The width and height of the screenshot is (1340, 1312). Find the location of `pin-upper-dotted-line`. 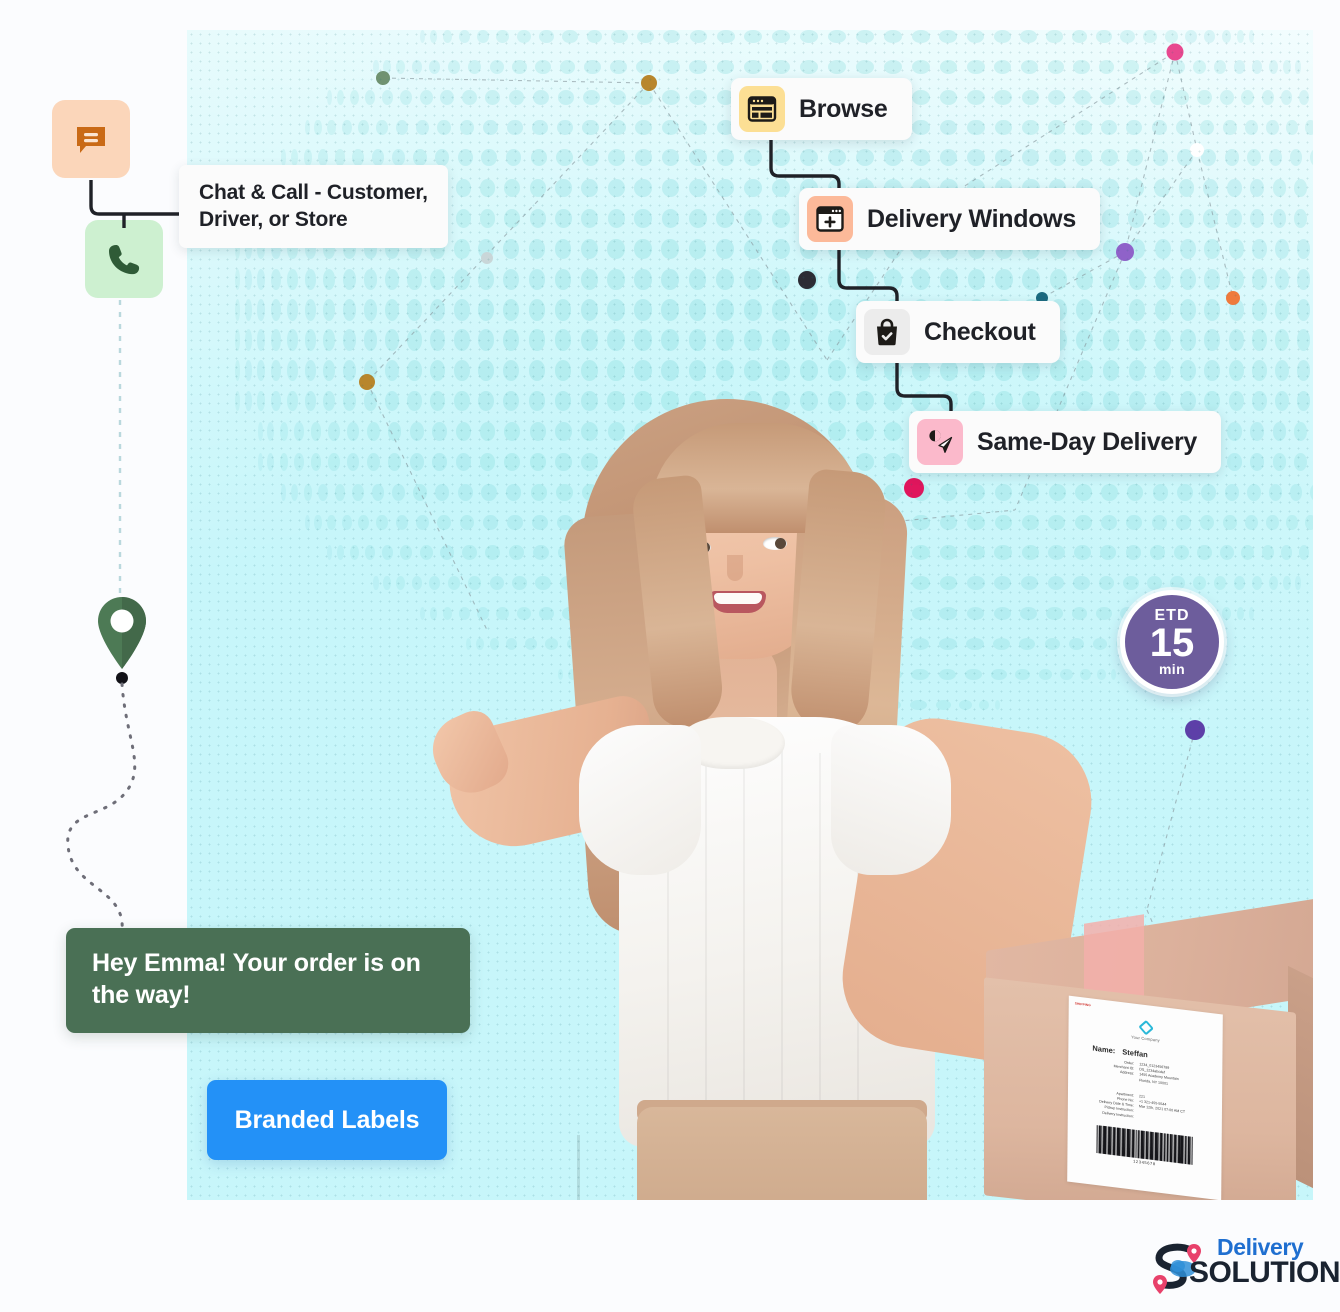

pin-upper-dotted-line is located at coordinates (120, 450).